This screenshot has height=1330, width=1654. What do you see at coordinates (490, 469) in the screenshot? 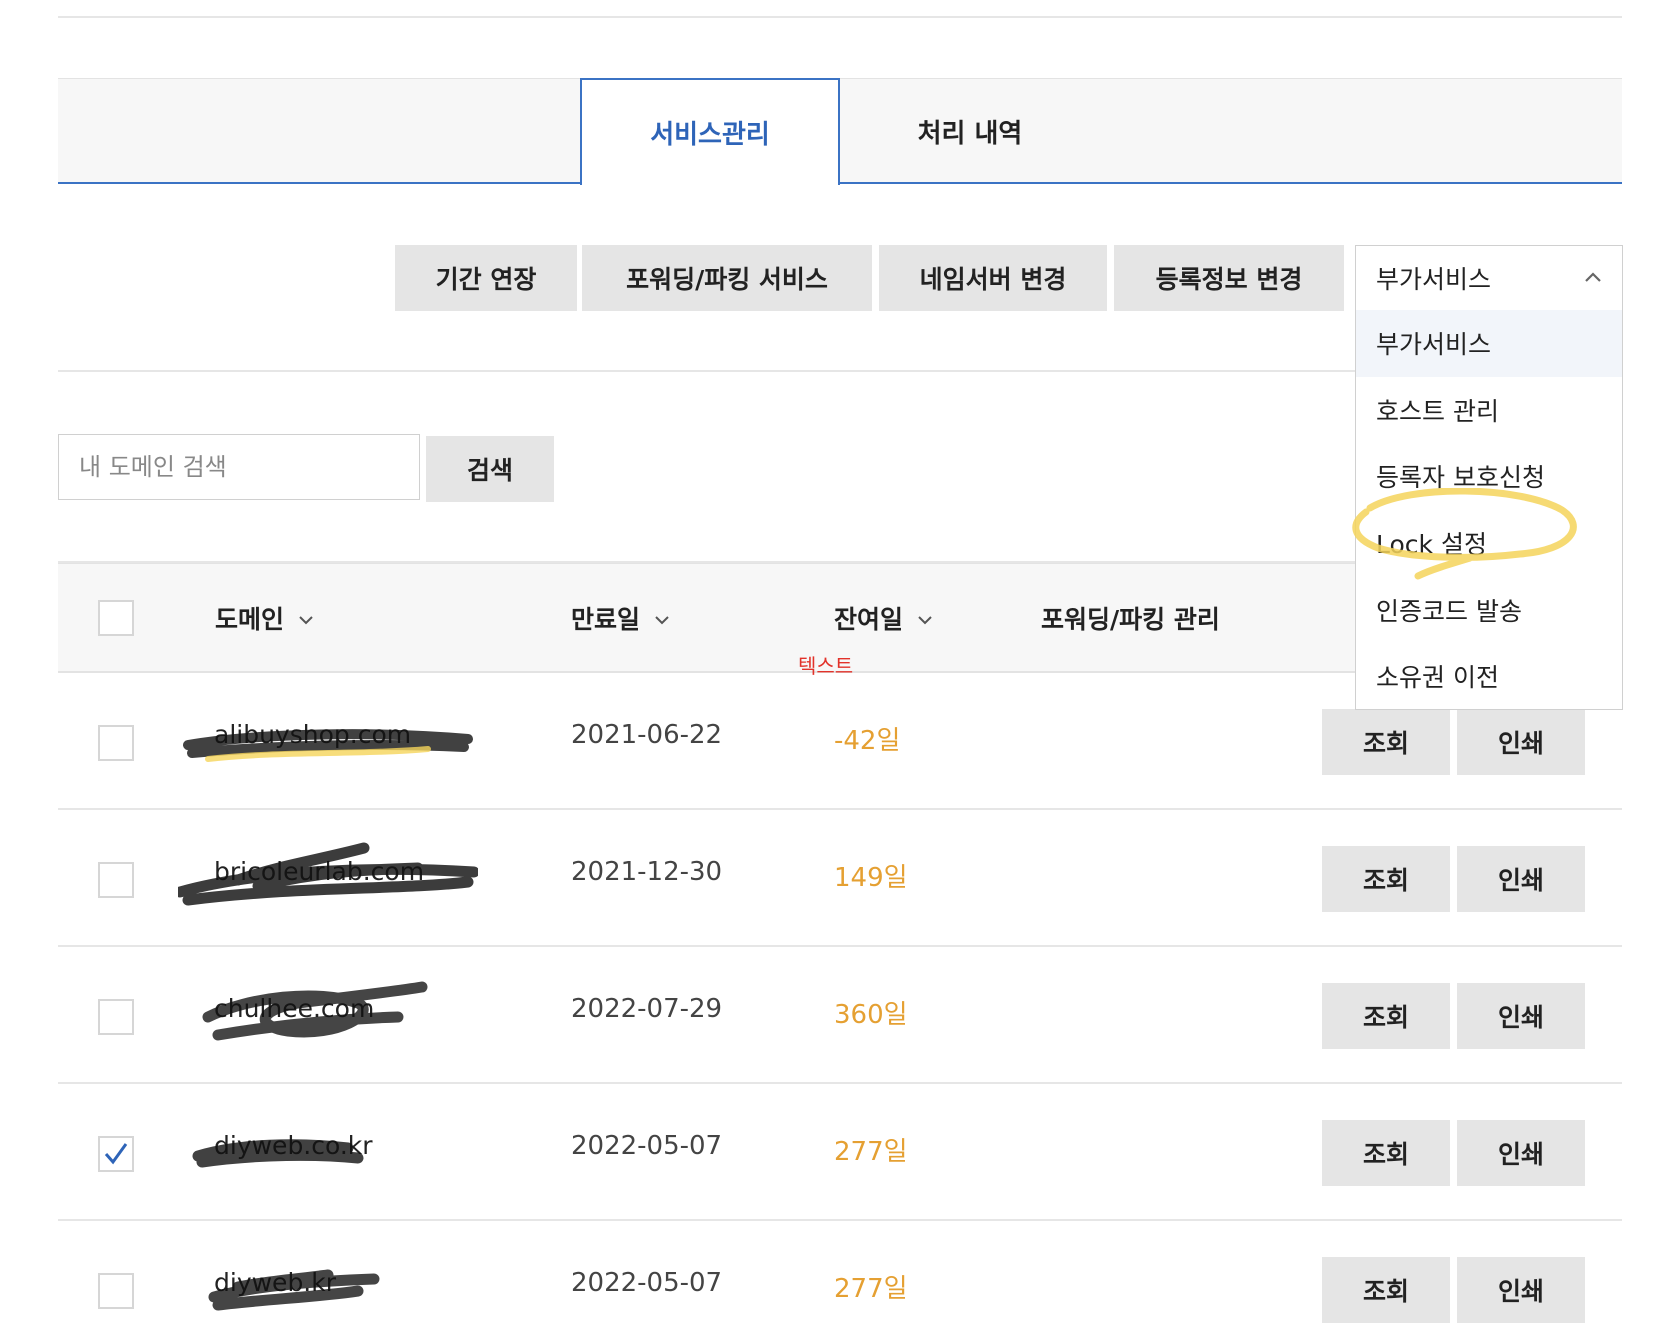
I see `search-button: 검색` at bounding box center [490, 469].